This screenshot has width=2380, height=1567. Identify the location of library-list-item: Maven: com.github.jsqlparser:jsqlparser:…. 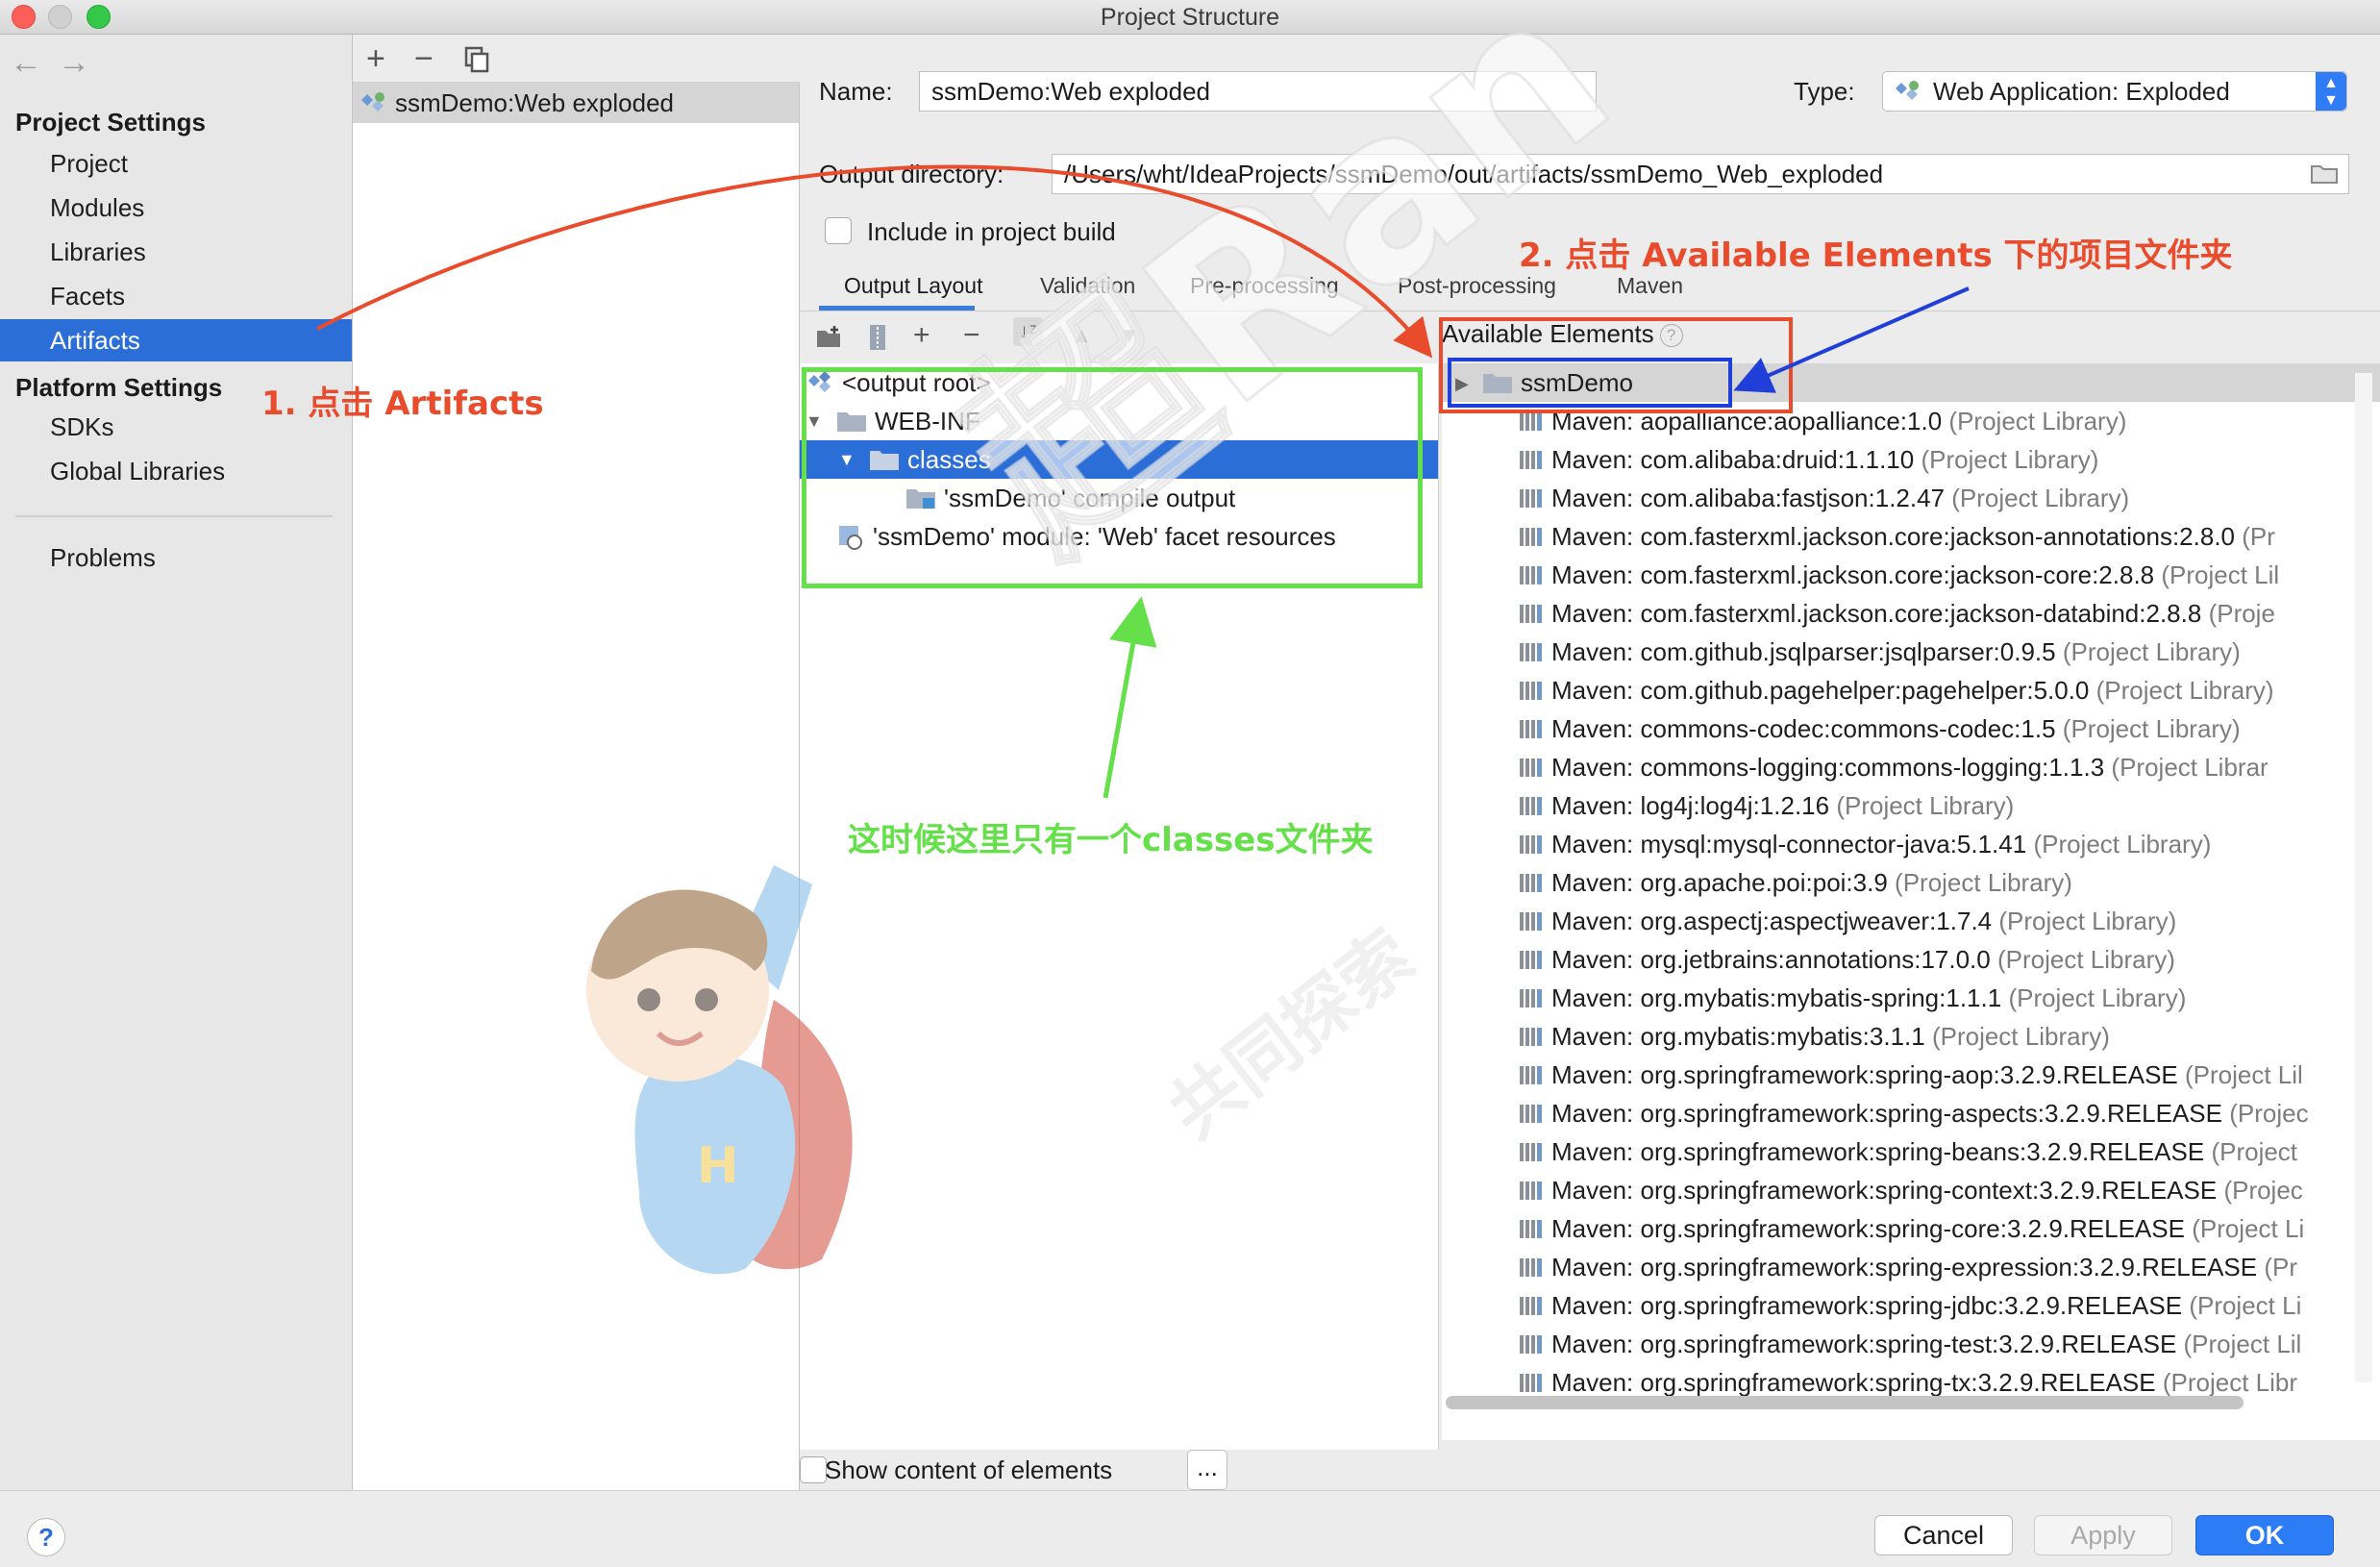
(1911, 652).